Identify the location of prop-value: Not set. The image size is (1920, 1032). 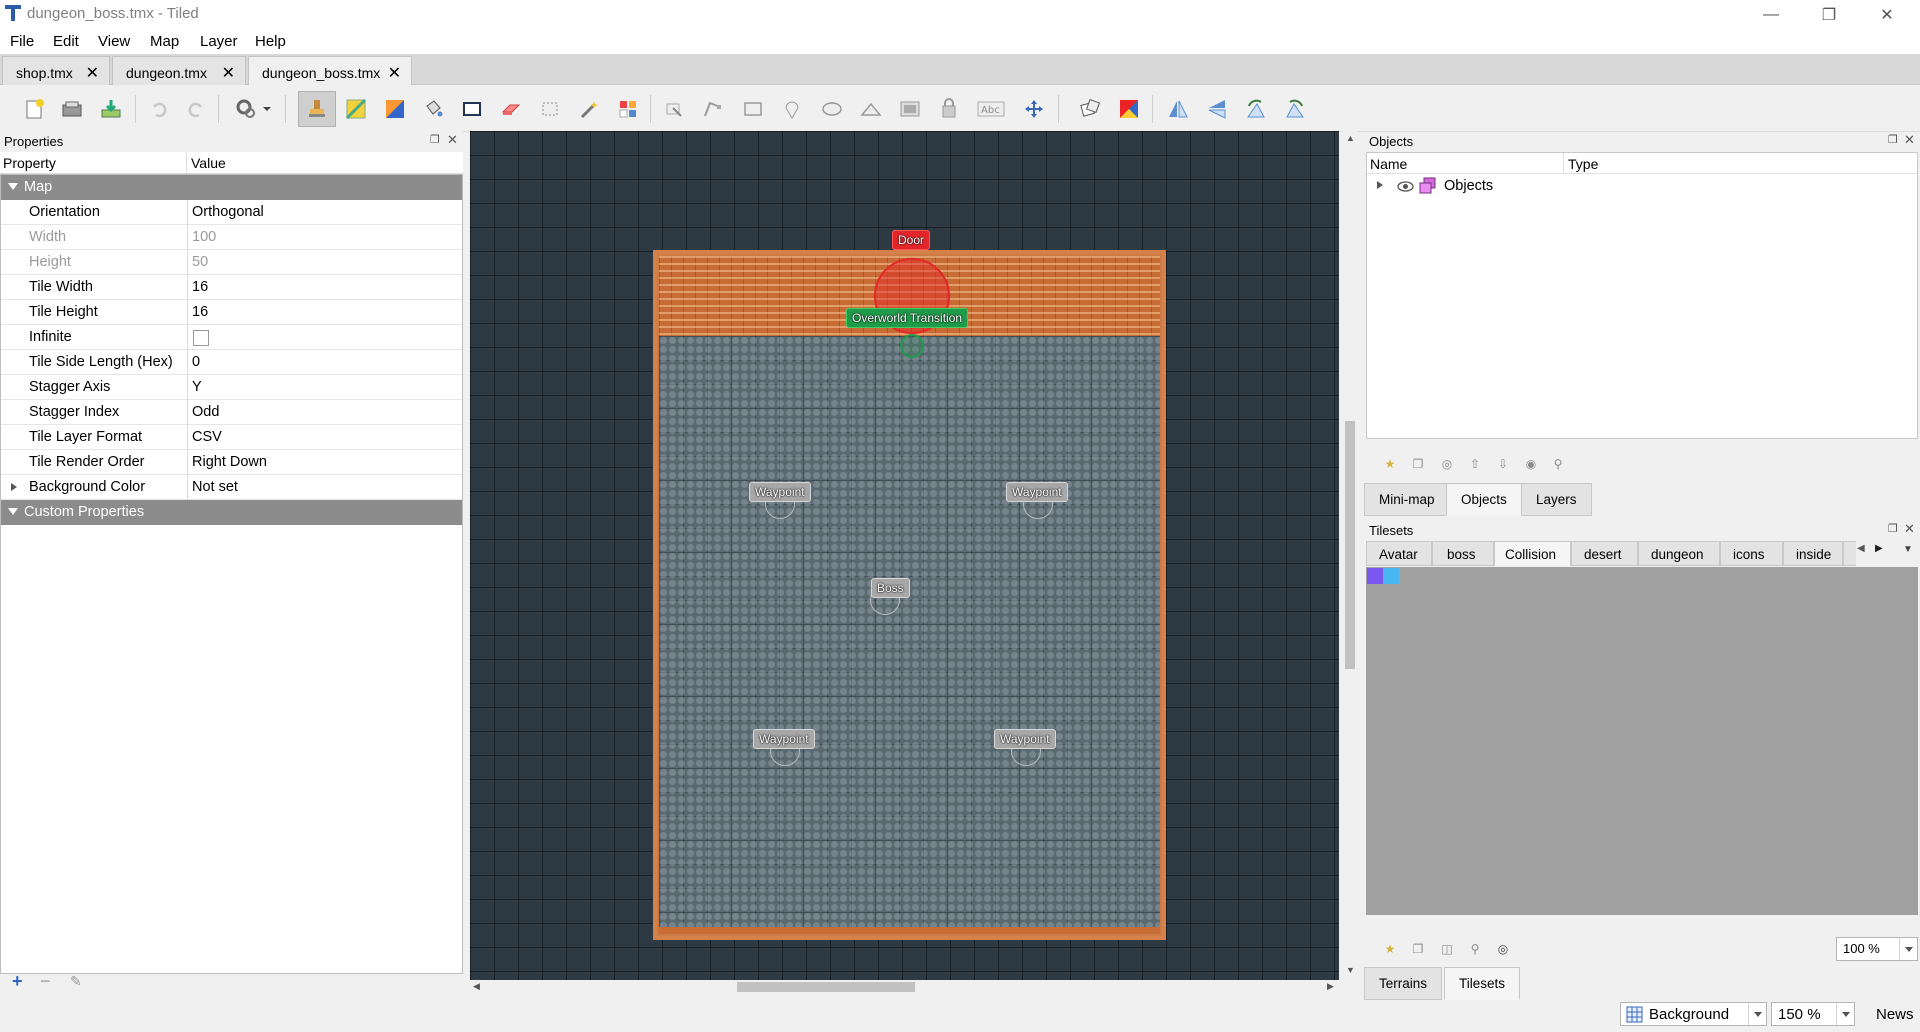
(215, 487).